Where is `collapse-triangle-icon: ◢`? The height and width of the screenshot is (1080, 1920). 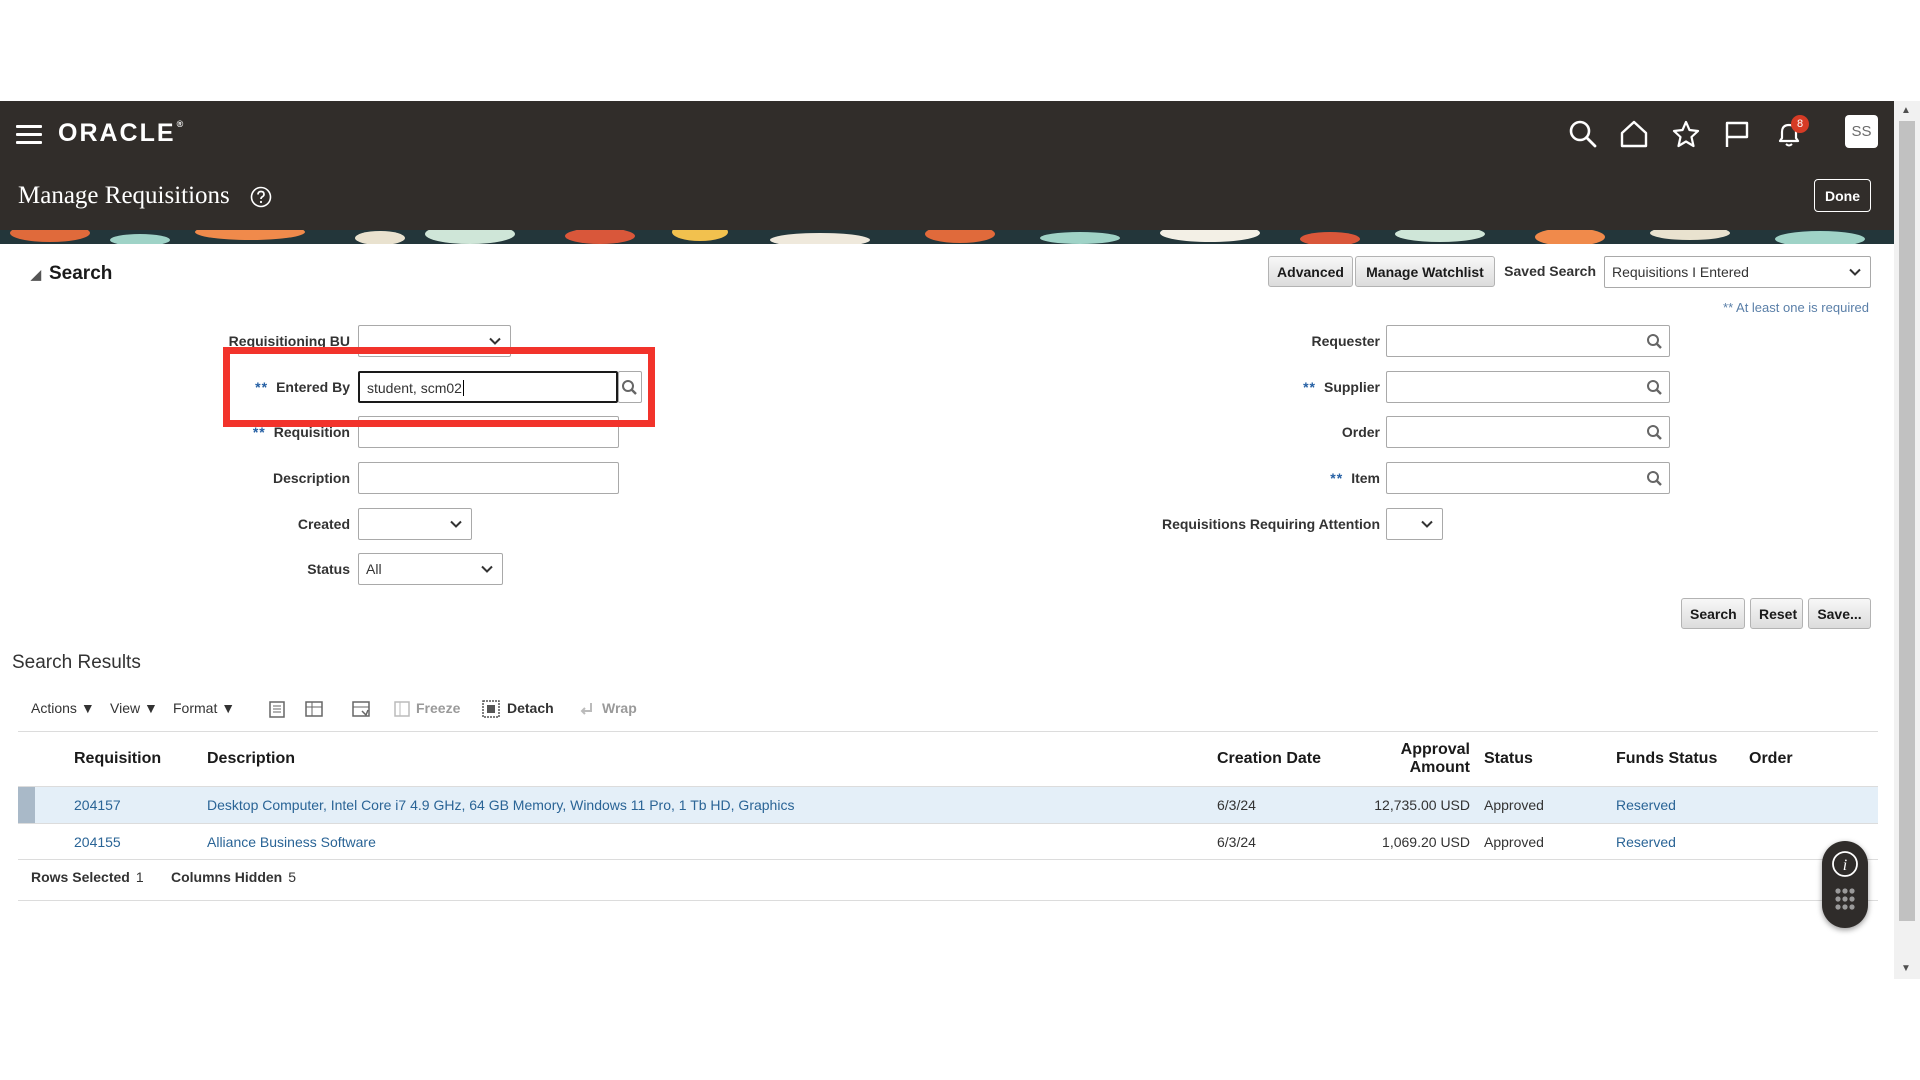
collapse-triangle-icon: ◢ is located at coordinates (36, 274).